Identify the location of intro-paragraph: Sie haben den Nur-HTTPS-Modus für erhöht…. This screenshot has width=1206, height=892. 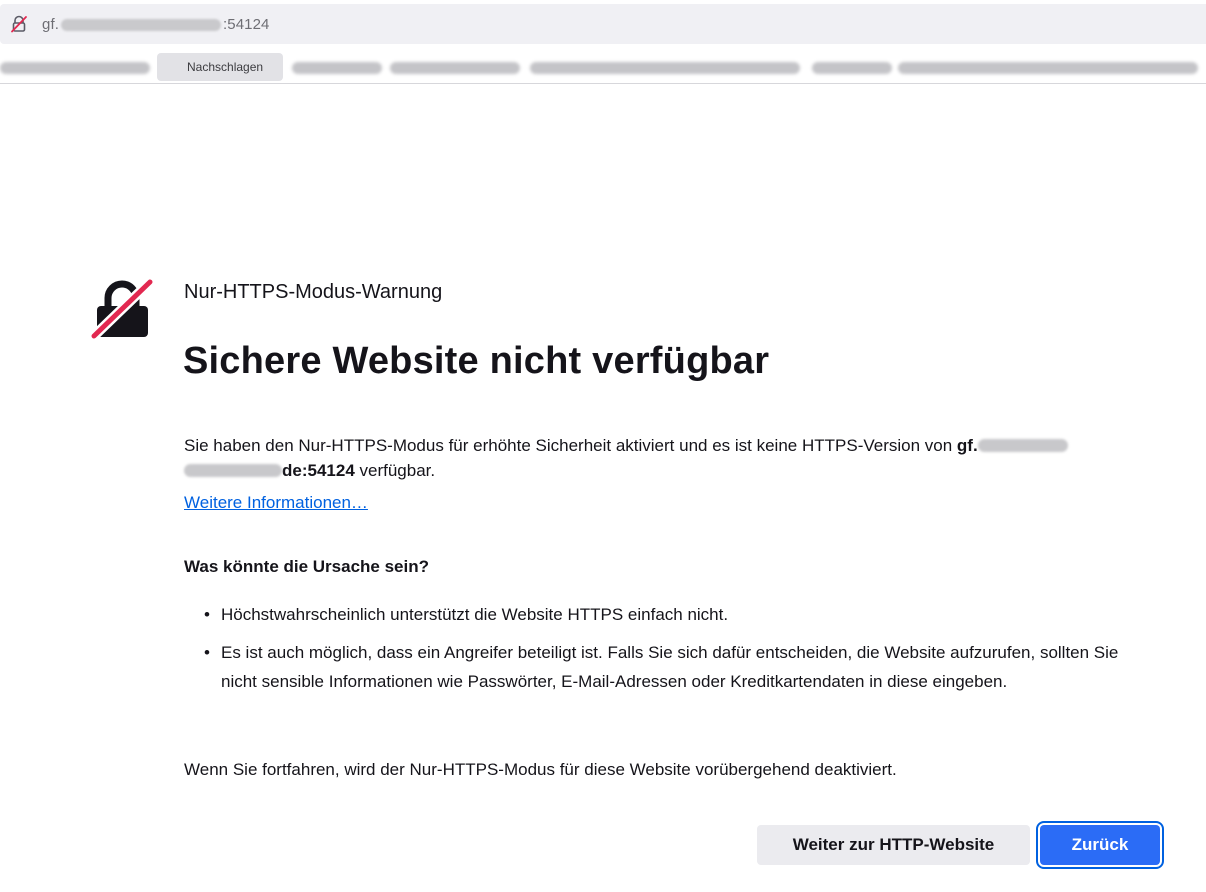
(659, 458).